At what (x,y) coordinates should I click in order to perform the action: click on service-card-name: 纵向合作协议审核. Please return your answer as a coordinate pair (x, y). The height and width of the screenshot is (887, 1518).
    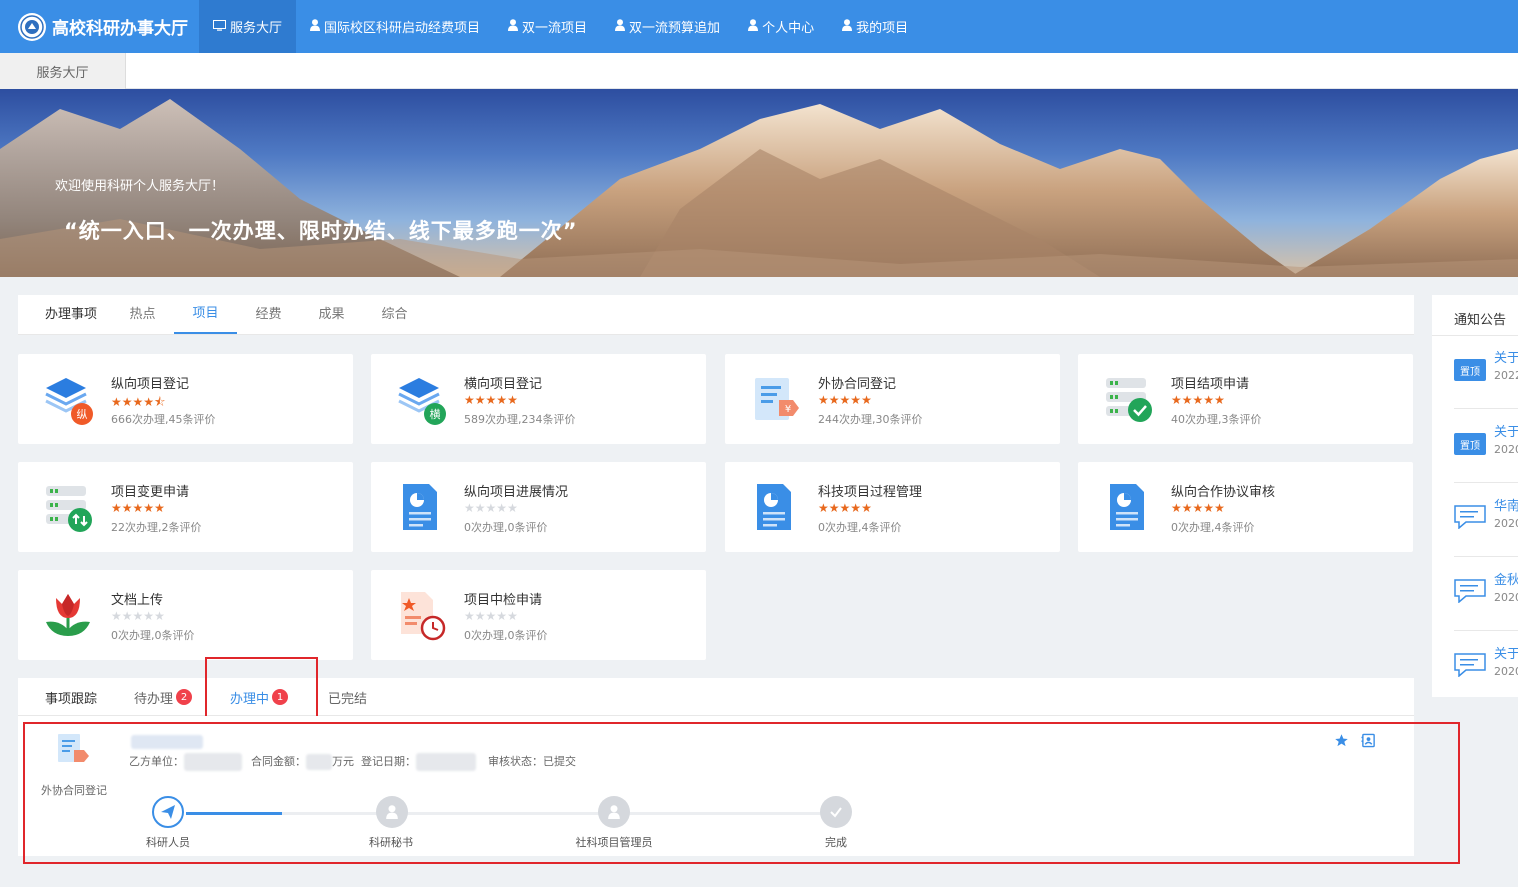
    Looking at the image, I should click on (1223, 492).